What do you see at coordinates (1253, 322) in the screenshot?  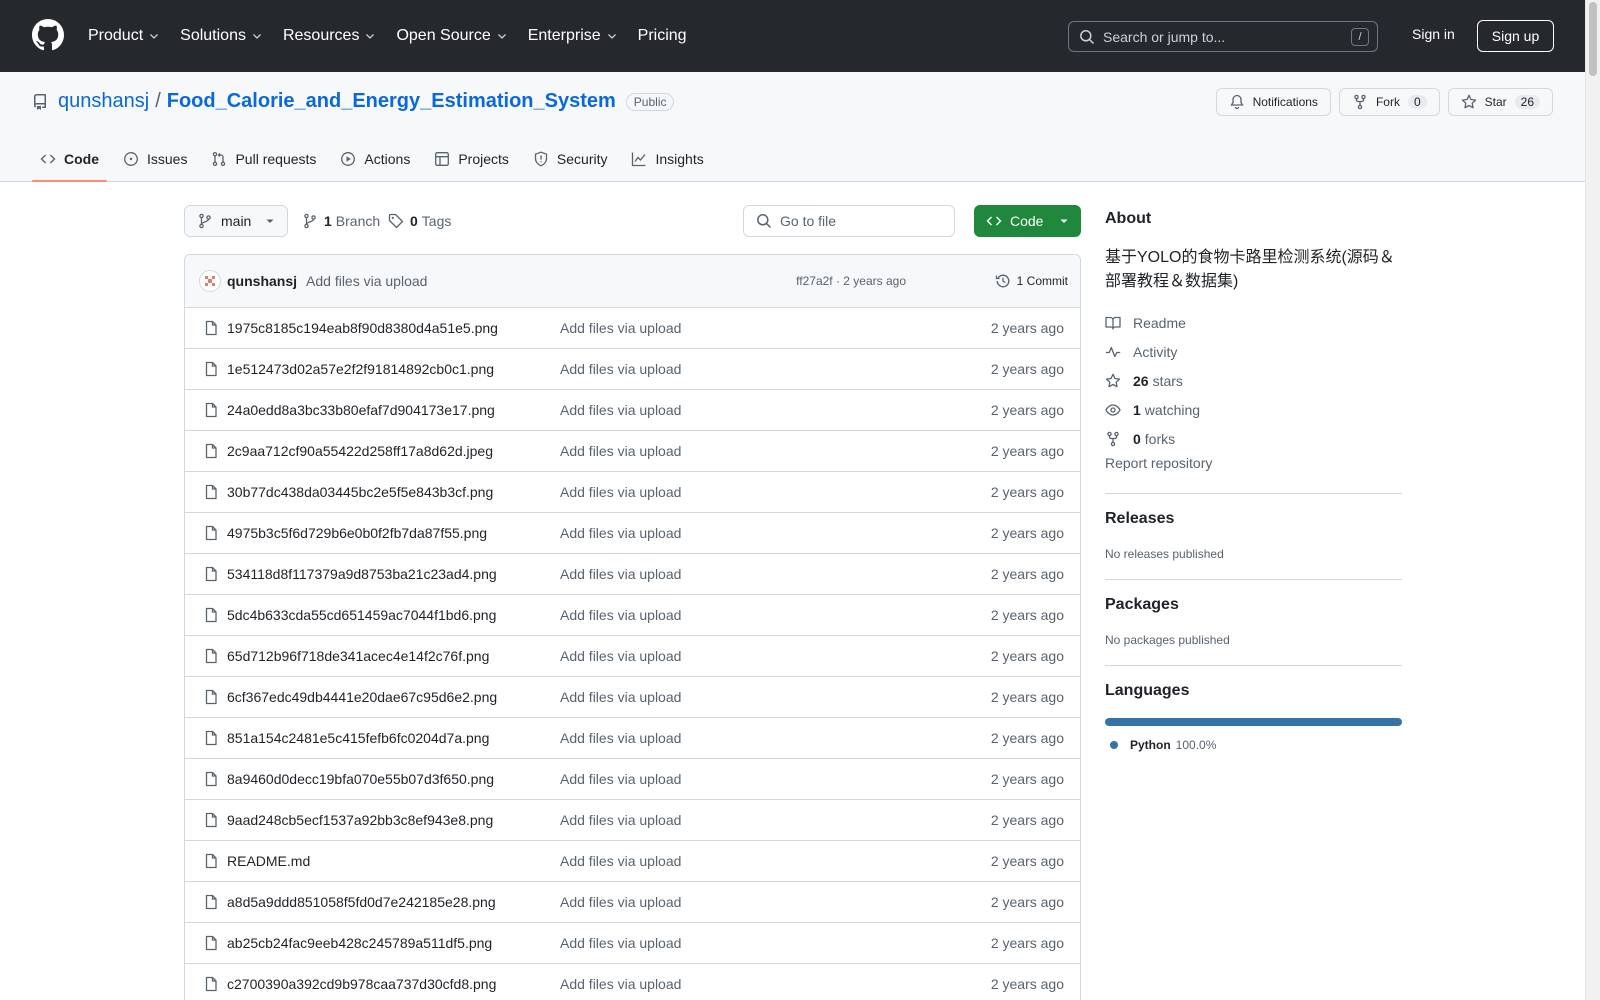 I see `readme-link: Readme` at bounding box center [1253, 322].